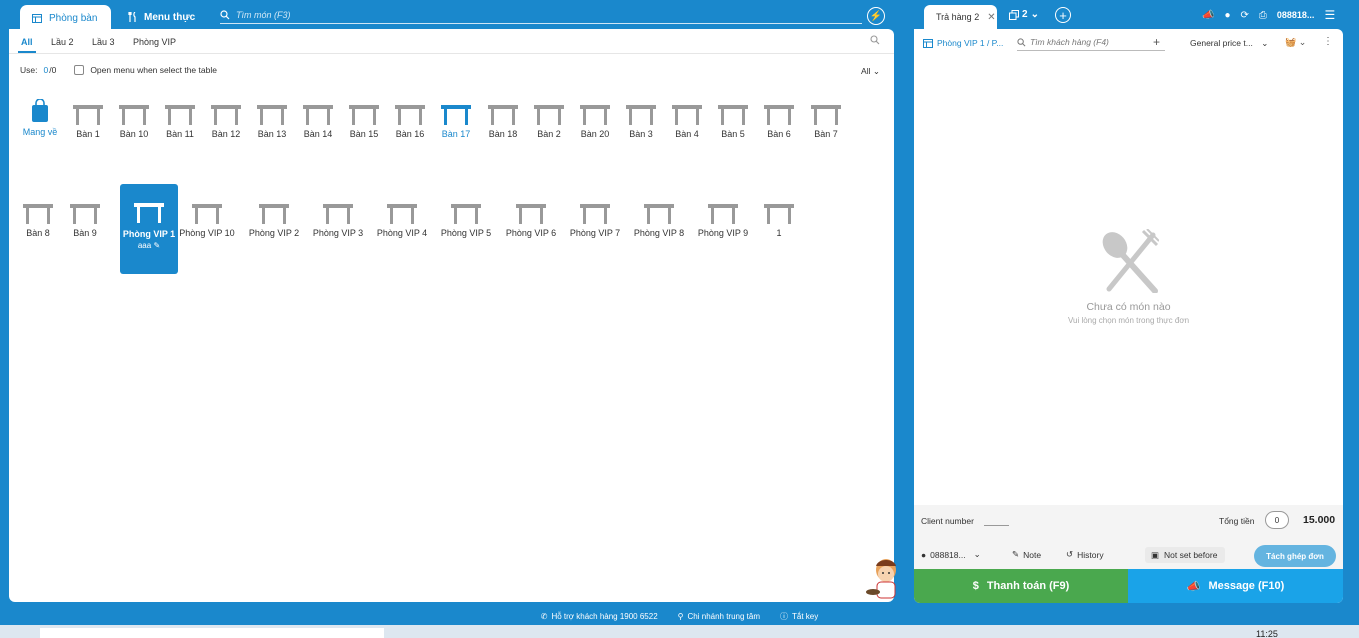 This screenshot has width=1359, height=638. I want to click on table-ban-13: Bàn 13, so click(272, 122).